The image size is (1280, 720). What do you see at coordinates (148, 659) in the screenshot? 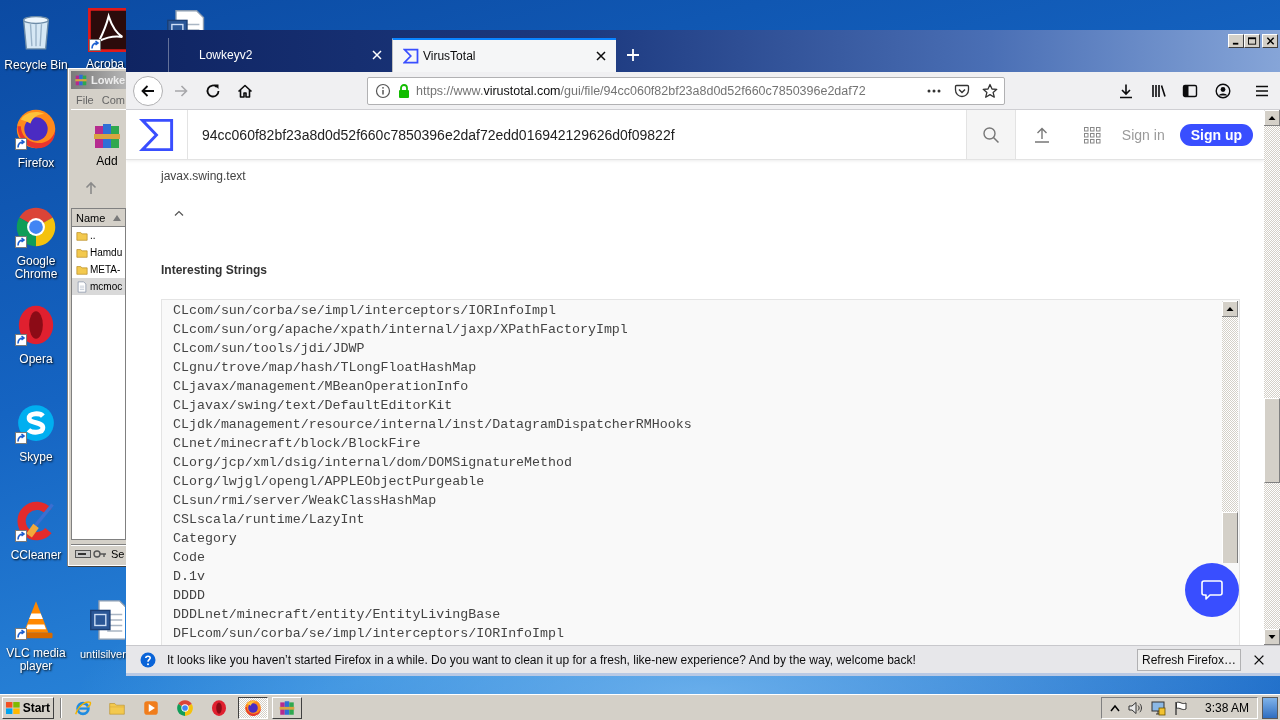
I see `question-mark-icon` at bounding box center [148, 659].